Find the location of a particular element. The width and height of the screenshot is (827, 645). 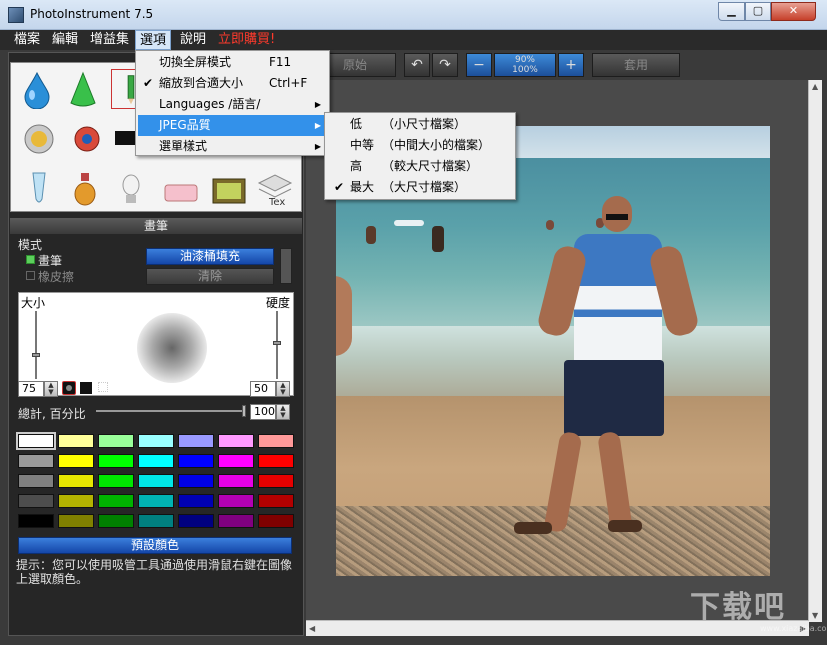

total-percent-spinner: ▲▼ is located at coordinates (283, 412).